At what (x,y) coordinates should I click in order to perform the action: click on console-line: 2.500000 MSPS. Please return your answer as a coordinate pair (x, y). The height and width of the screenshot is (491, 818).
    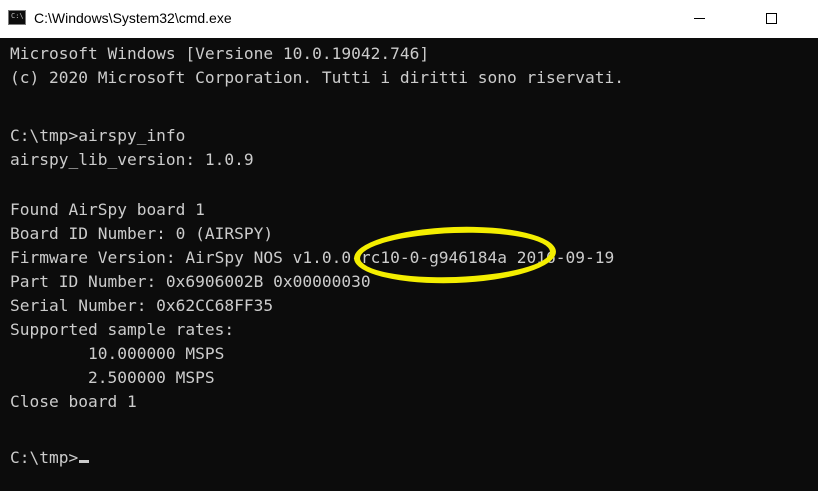
    Looking at the image, I should click on (112, 377).